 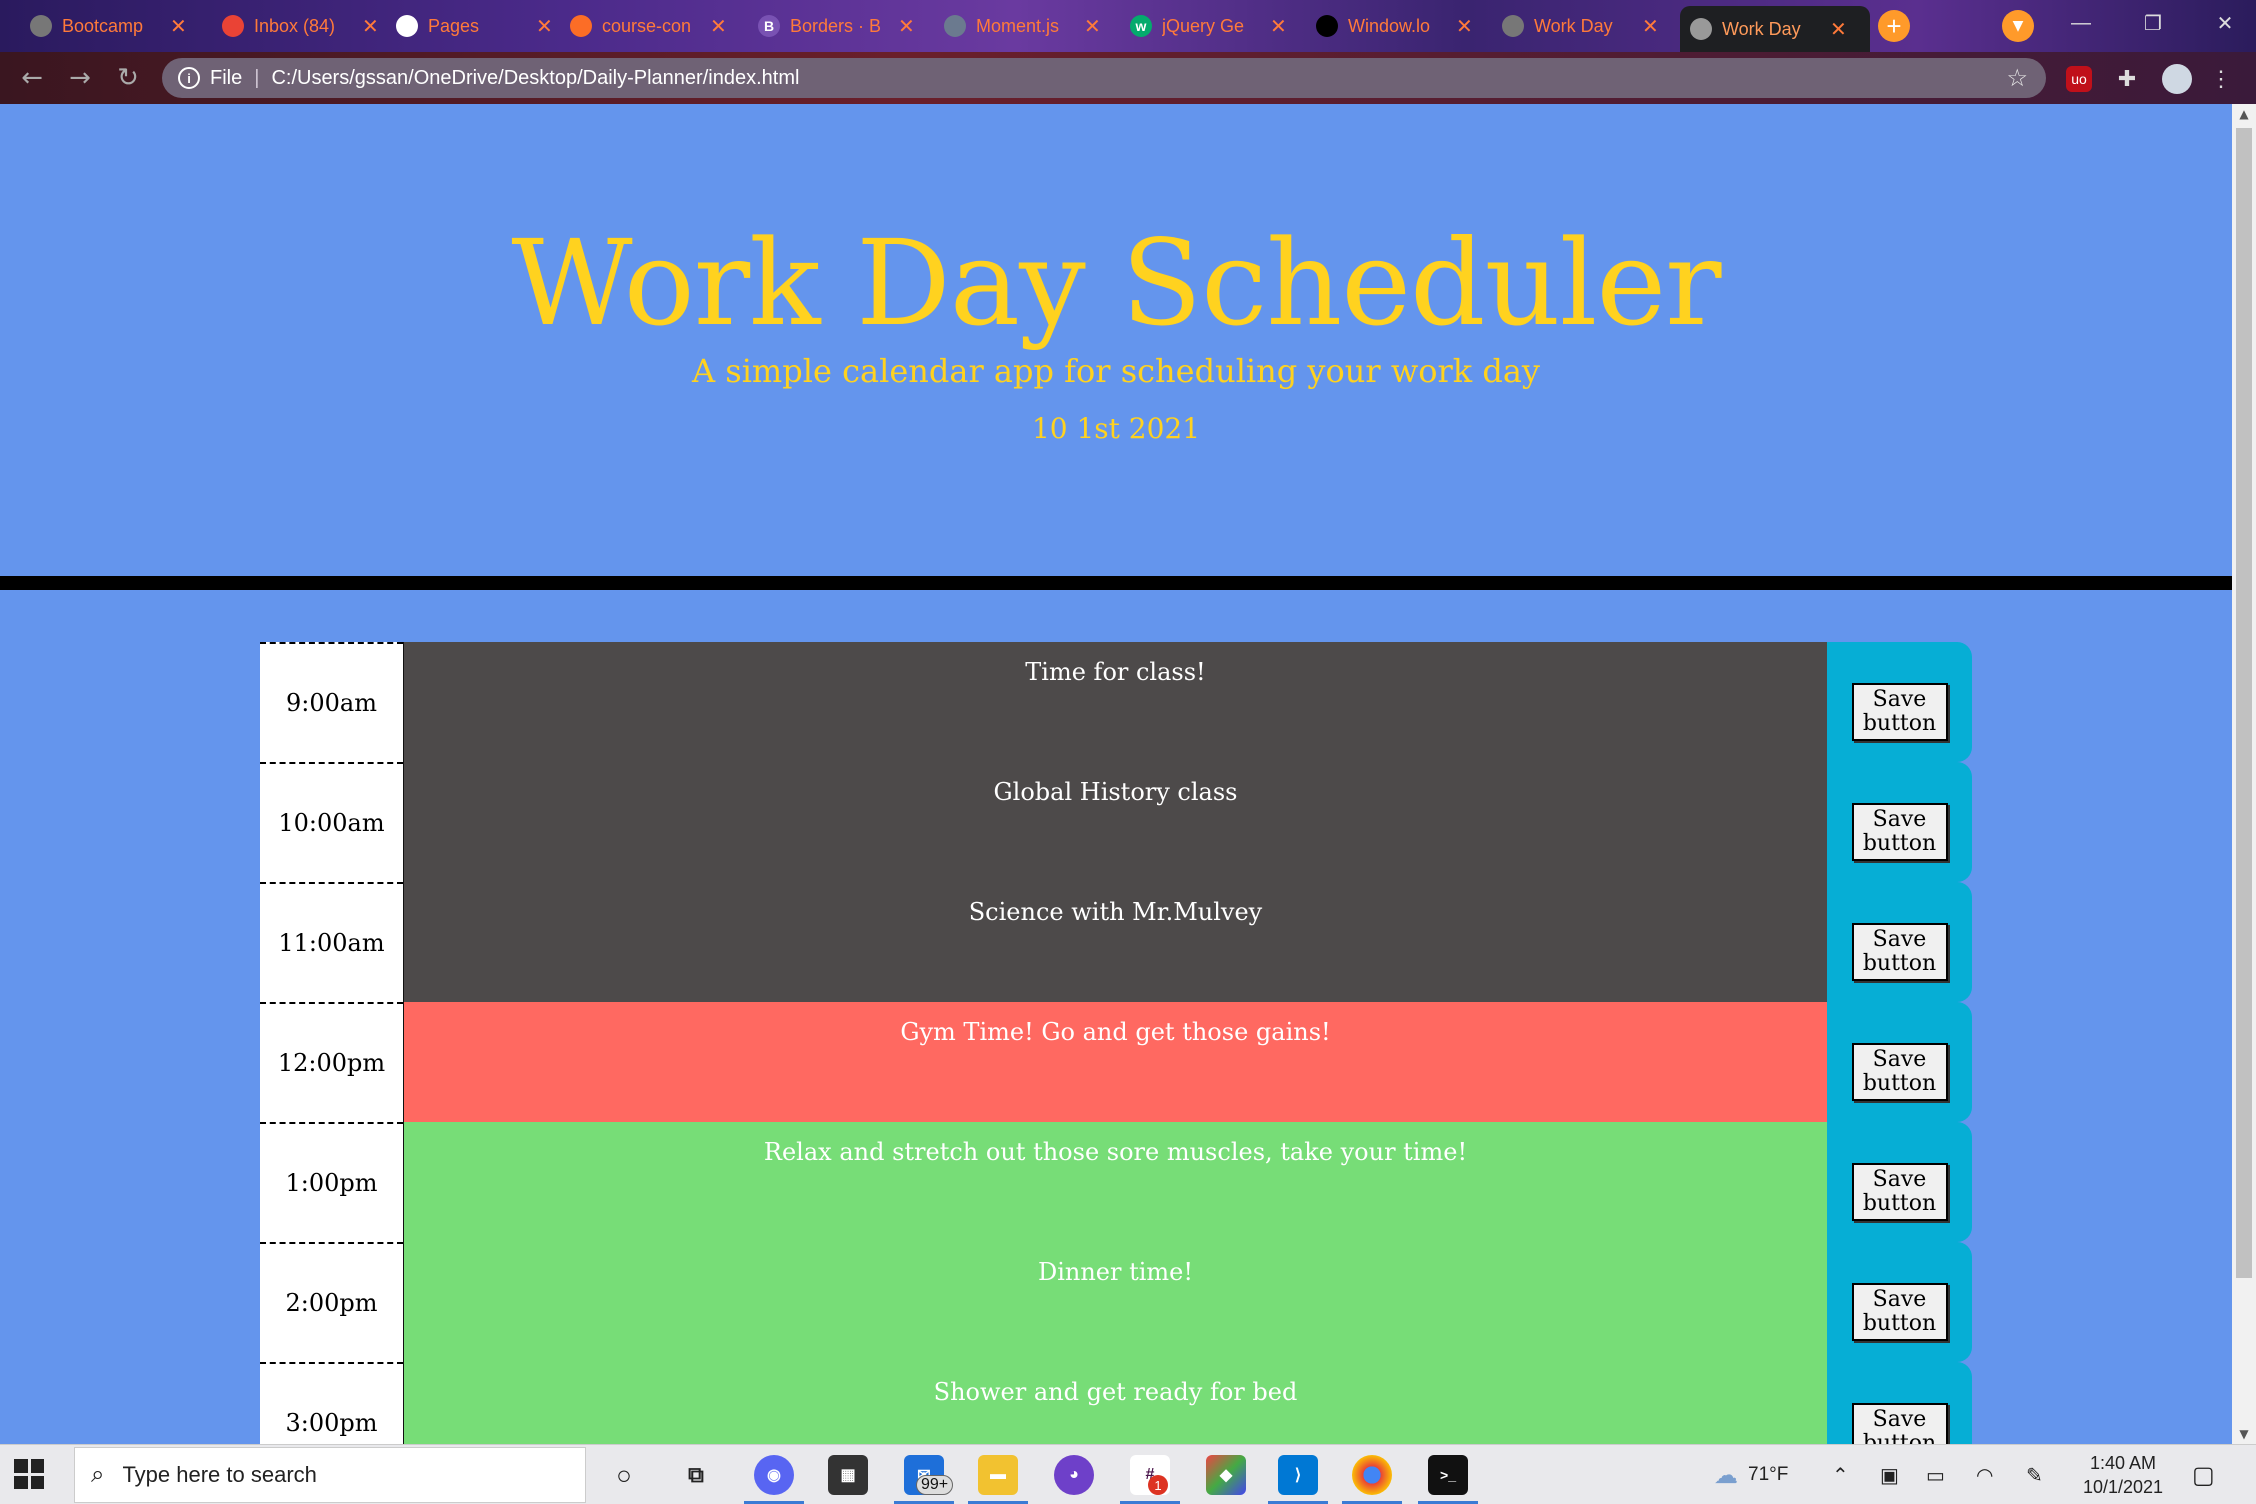 I want to click on profile-avatar, so click(x=2177, y=79).